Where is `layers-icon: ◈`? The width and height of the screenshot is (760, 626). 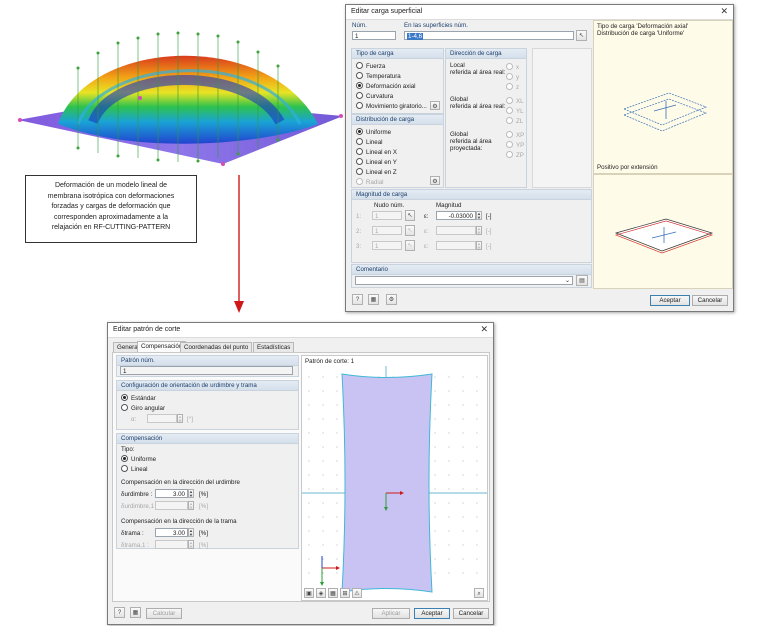
layers-icon: ◈ is located at coordinates (321, 593).